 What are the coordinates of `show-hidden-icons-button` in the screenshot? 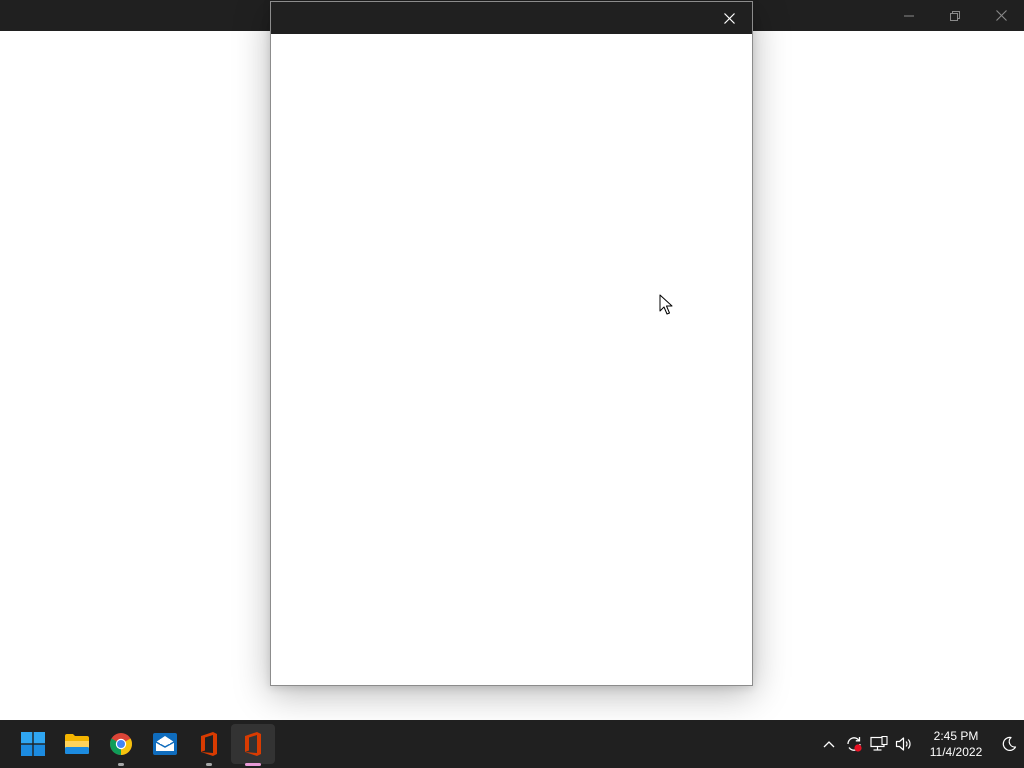 It's located at (828, 744).